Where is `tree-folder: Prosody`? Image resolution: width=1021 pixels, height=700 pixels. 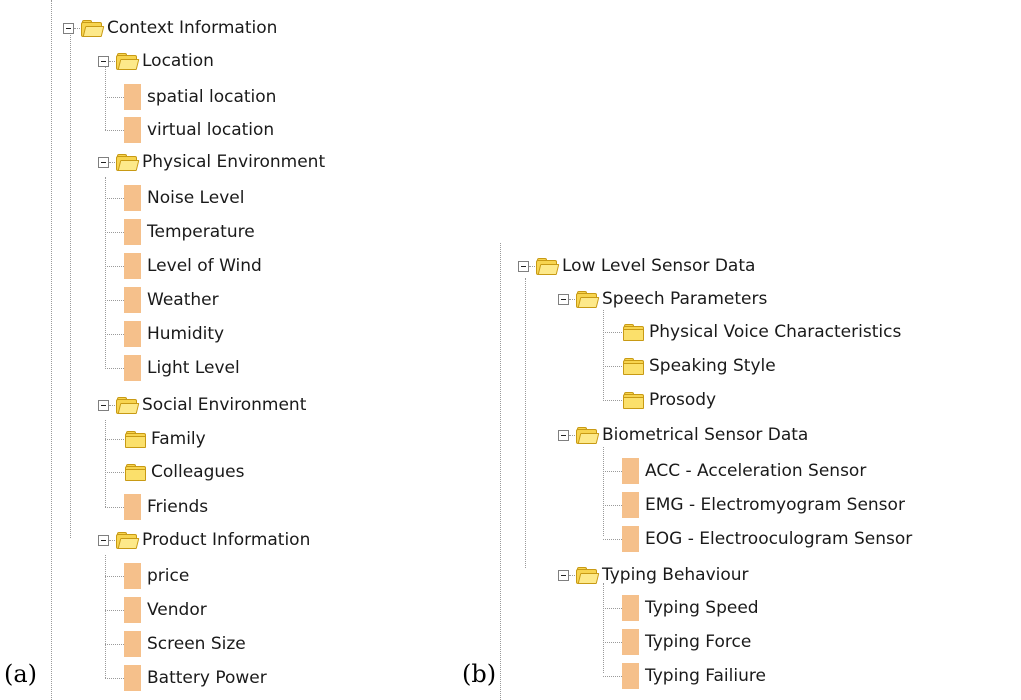
tree-folder: Prosody is located at coordinates (655, 400).